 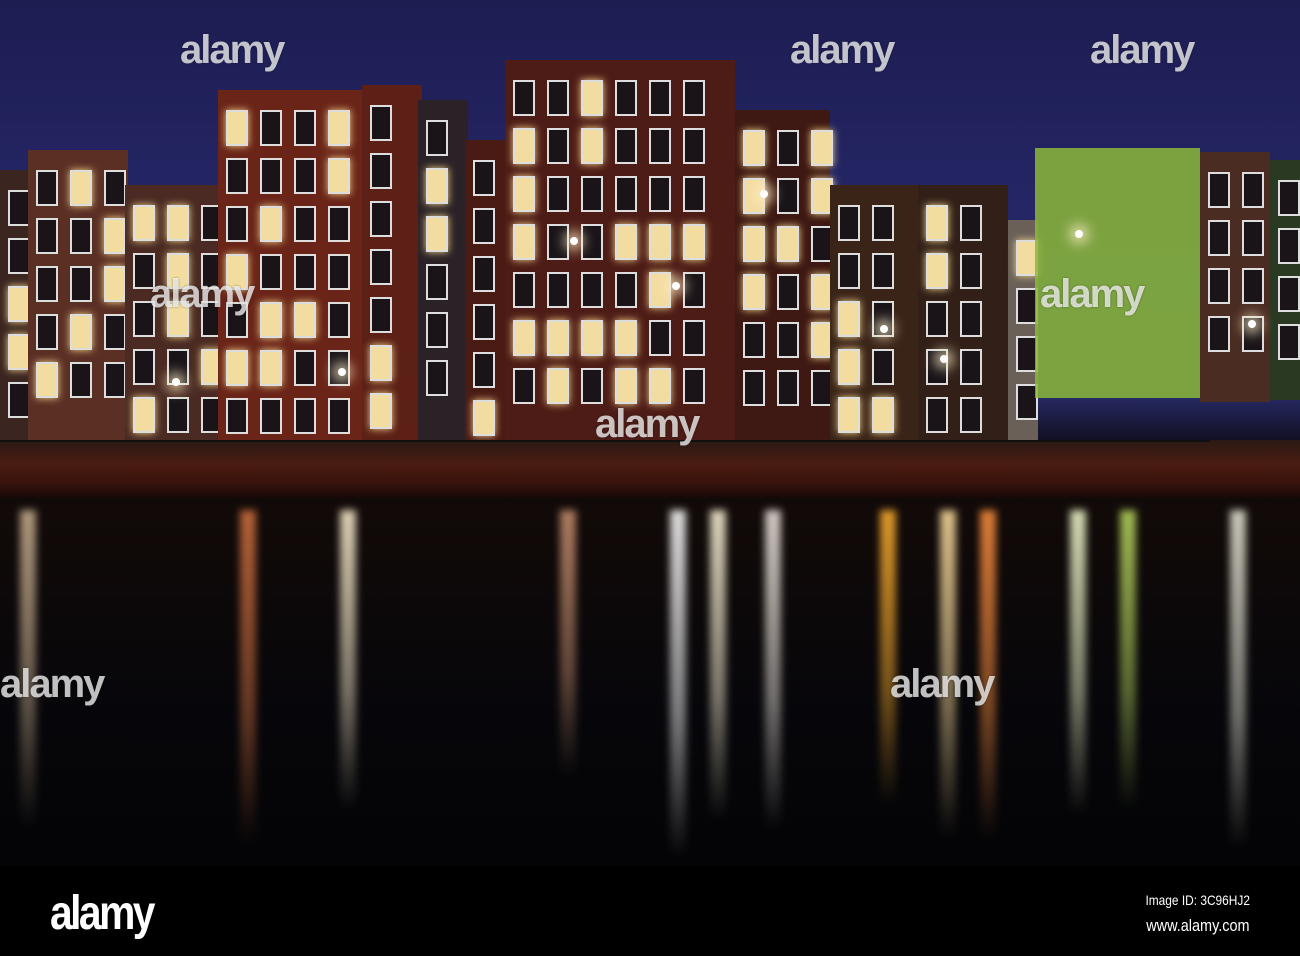 What do you see at coordinates (1197, 900) in the screenshot?
I see `image-id: Image ID: 3C96HJ2` at bounding box center [1197, 900].